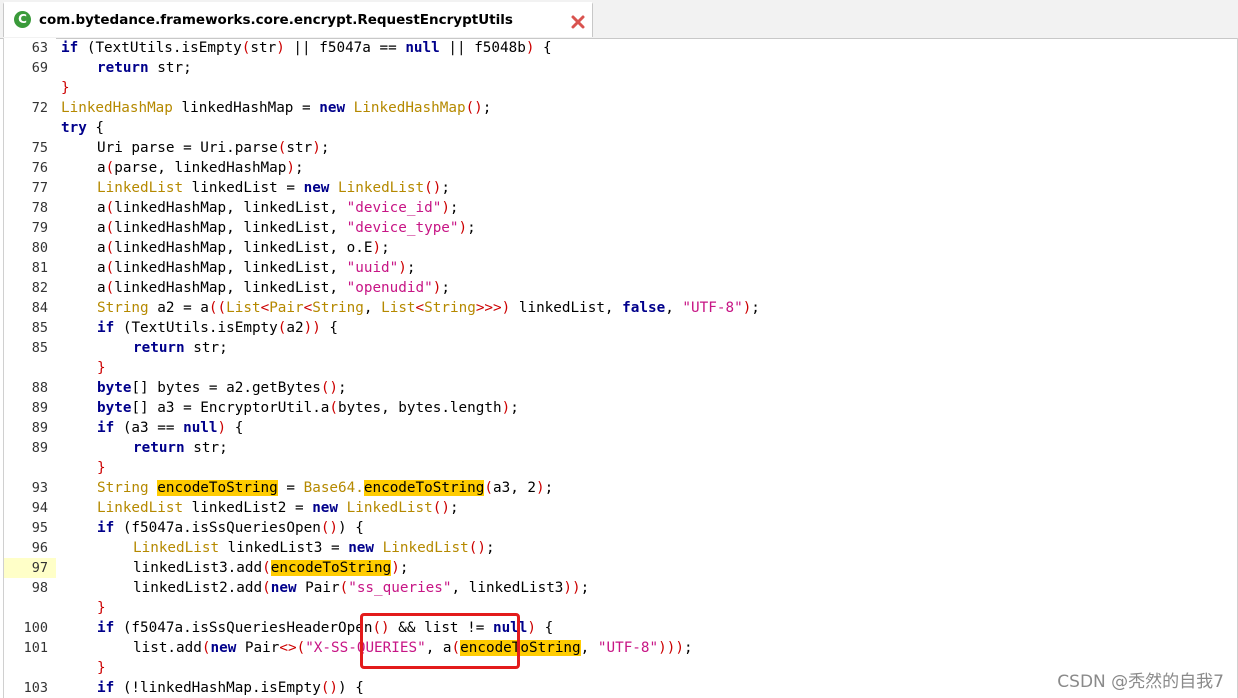  Describe the element at coordinates (620, 348) in the screenshot. I see `code-line: 85 return str;` at that location.